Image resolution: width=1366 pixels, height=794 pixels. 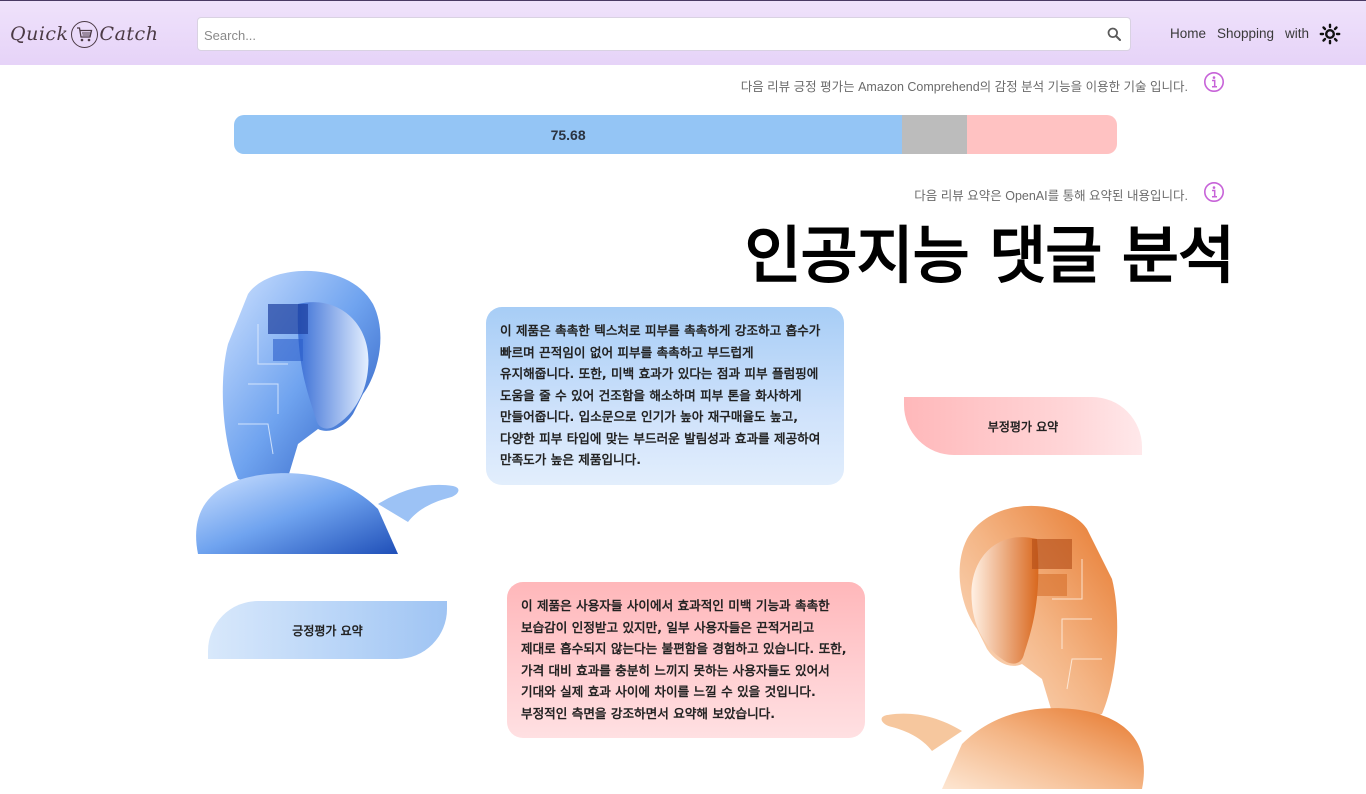 I want to click on robot-image-blue, so click(x=327, y=412).